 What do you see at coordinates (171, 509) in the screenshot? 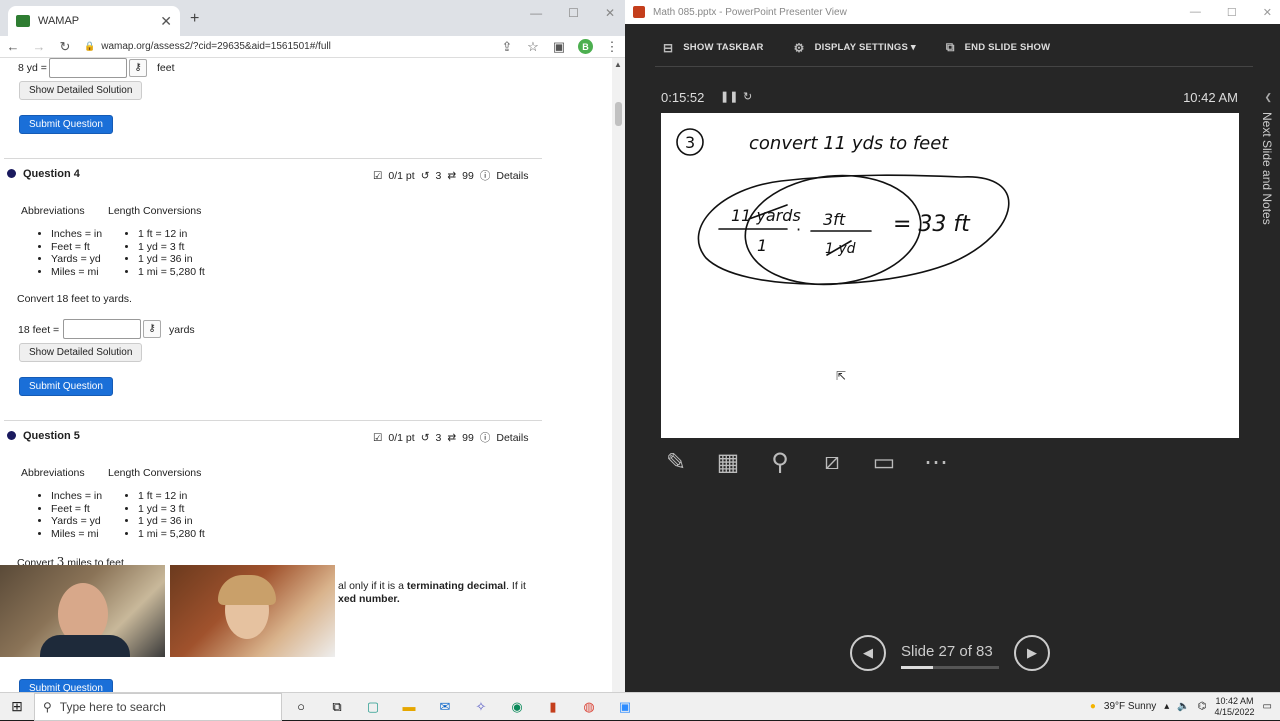
I see `list-item: 1 yd = 3 ft` at bounding box center [171, 509].